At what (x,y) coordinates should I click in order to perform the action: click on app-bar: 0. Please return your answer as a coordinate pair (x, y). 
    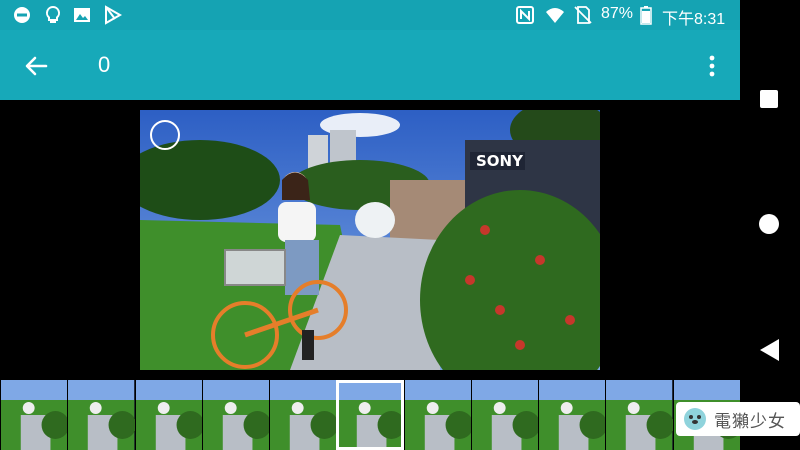
    Looking at the image, I should click on (370, 65).